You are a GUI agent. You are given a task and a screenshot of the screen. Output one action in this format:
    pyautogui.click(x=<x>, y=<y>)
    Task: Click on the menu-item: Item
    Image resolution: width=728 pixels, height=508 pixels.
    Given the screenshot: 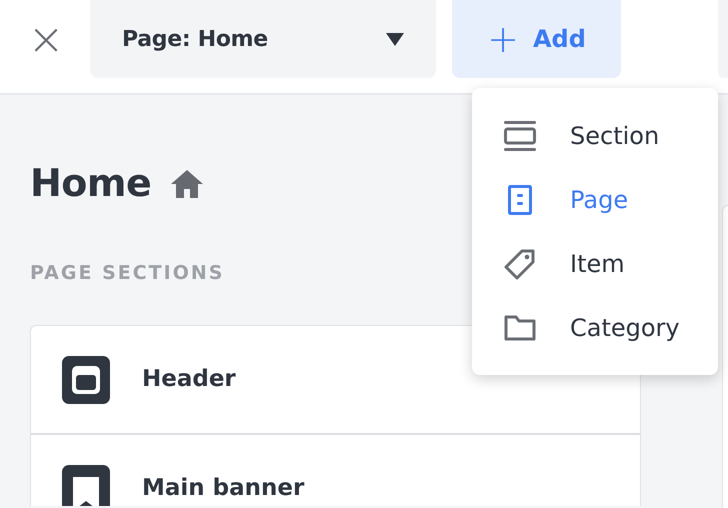 What is the action you would take?
    pyautogui.click(x=595, y=264)
    